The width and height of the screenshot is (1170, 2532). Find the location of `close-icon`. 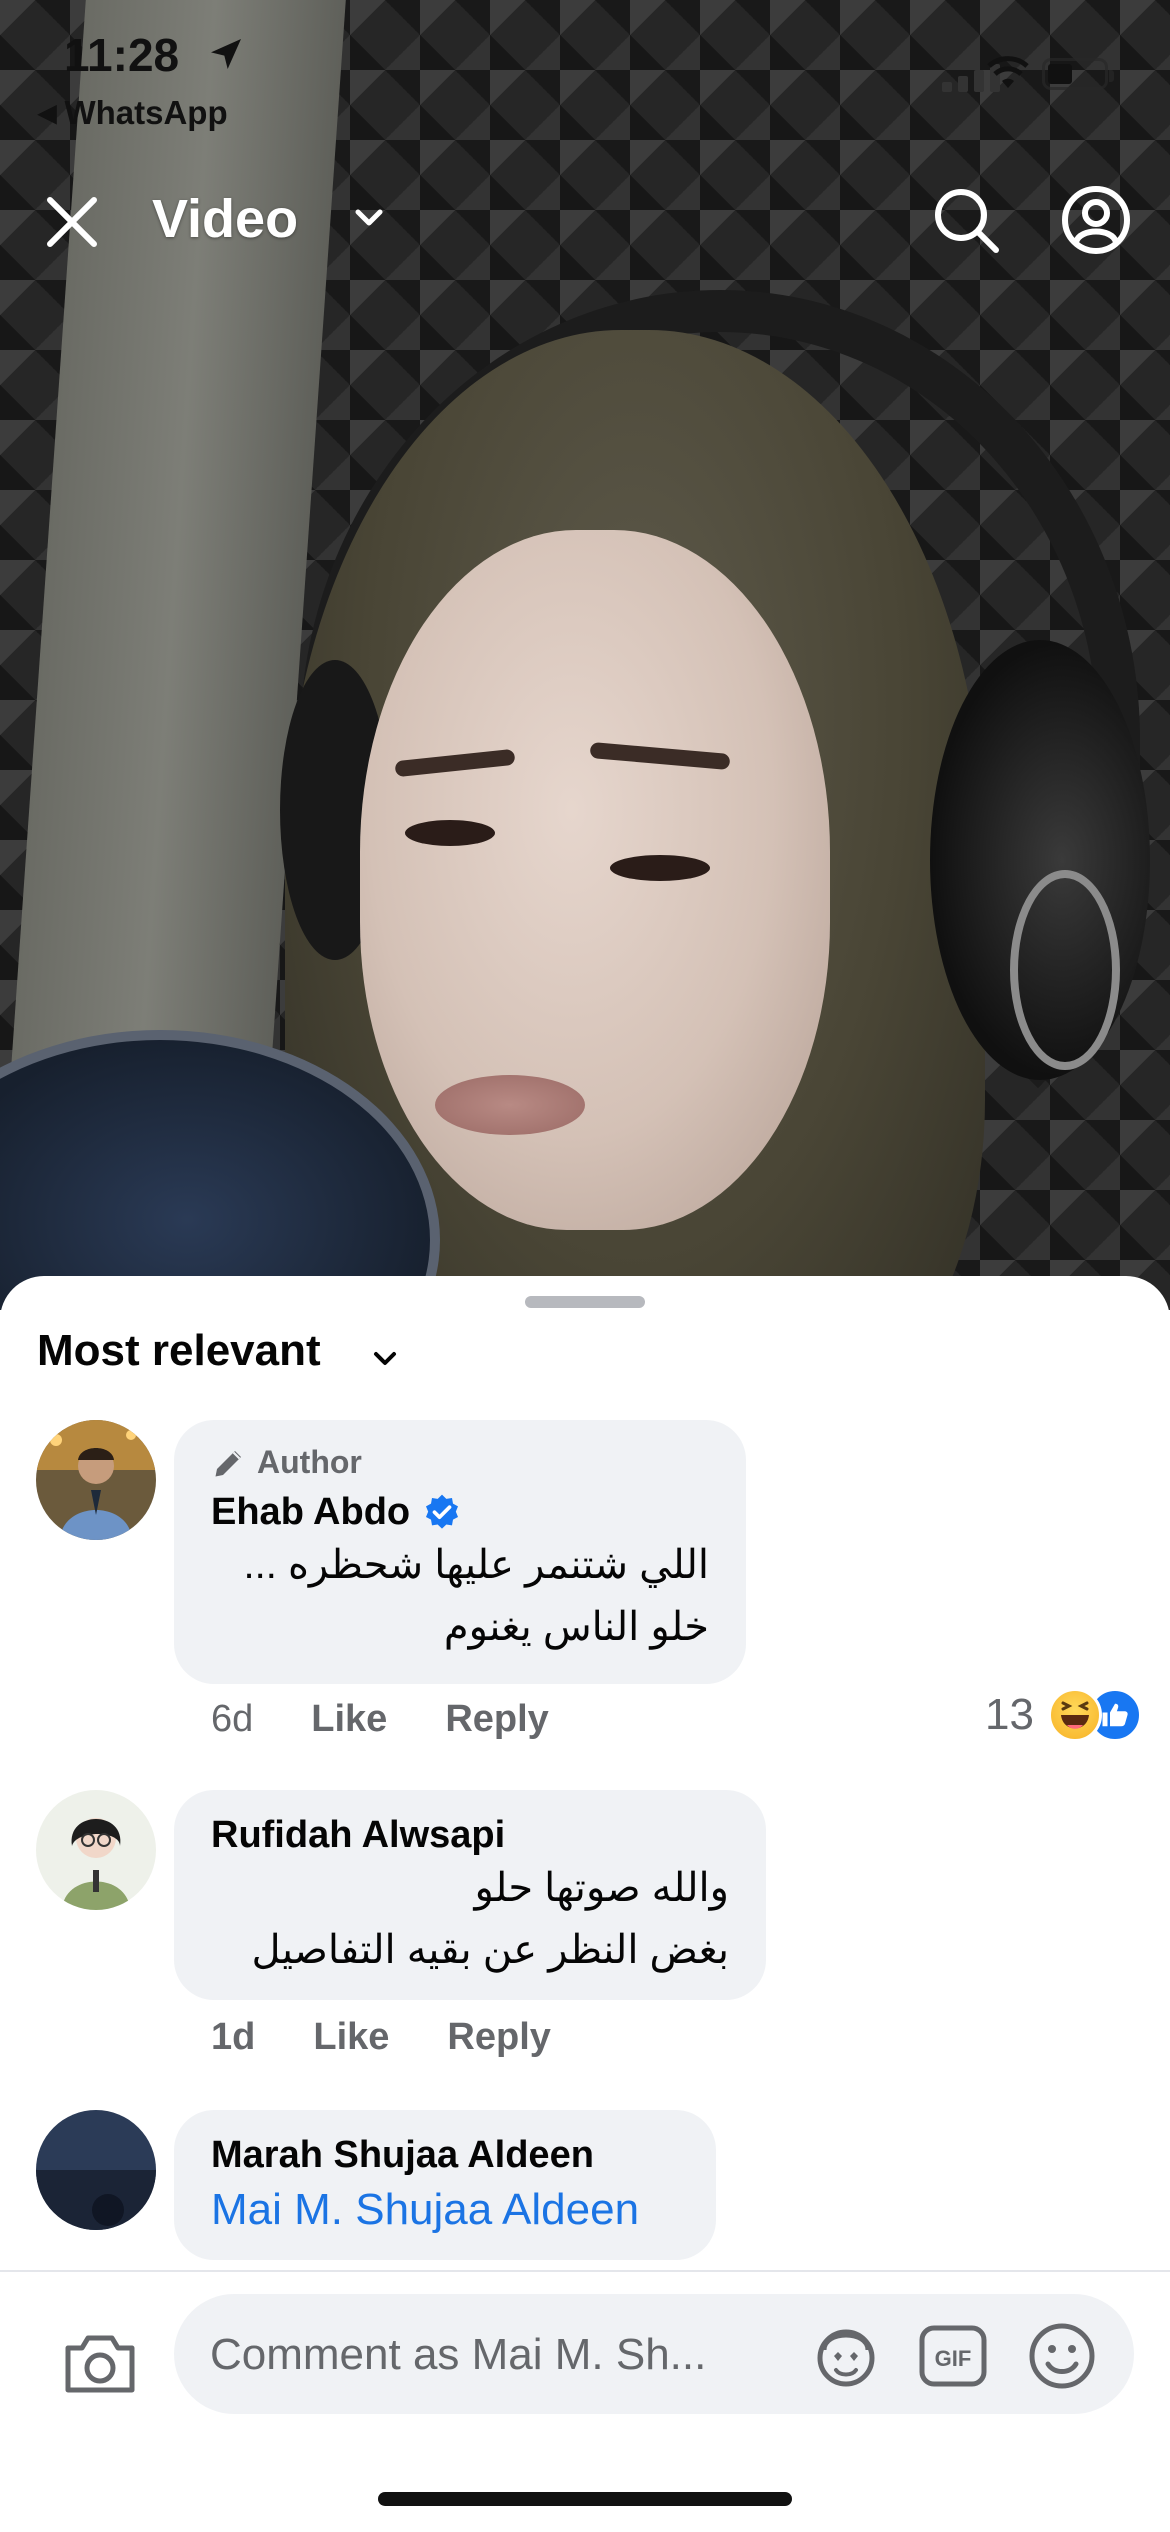

close-icon is located at coordinates (72, 222).